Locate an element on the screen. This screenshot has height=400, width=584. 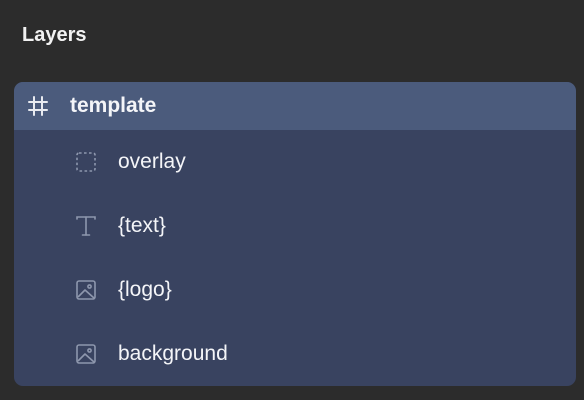
layer-label: {text} is located at coordinates (142, 225).